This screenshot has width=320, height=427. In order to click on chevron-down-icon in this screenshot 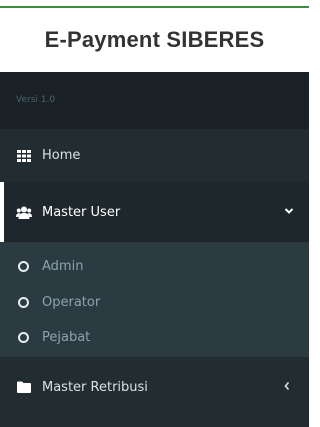, I will do `click(289, 211)`.